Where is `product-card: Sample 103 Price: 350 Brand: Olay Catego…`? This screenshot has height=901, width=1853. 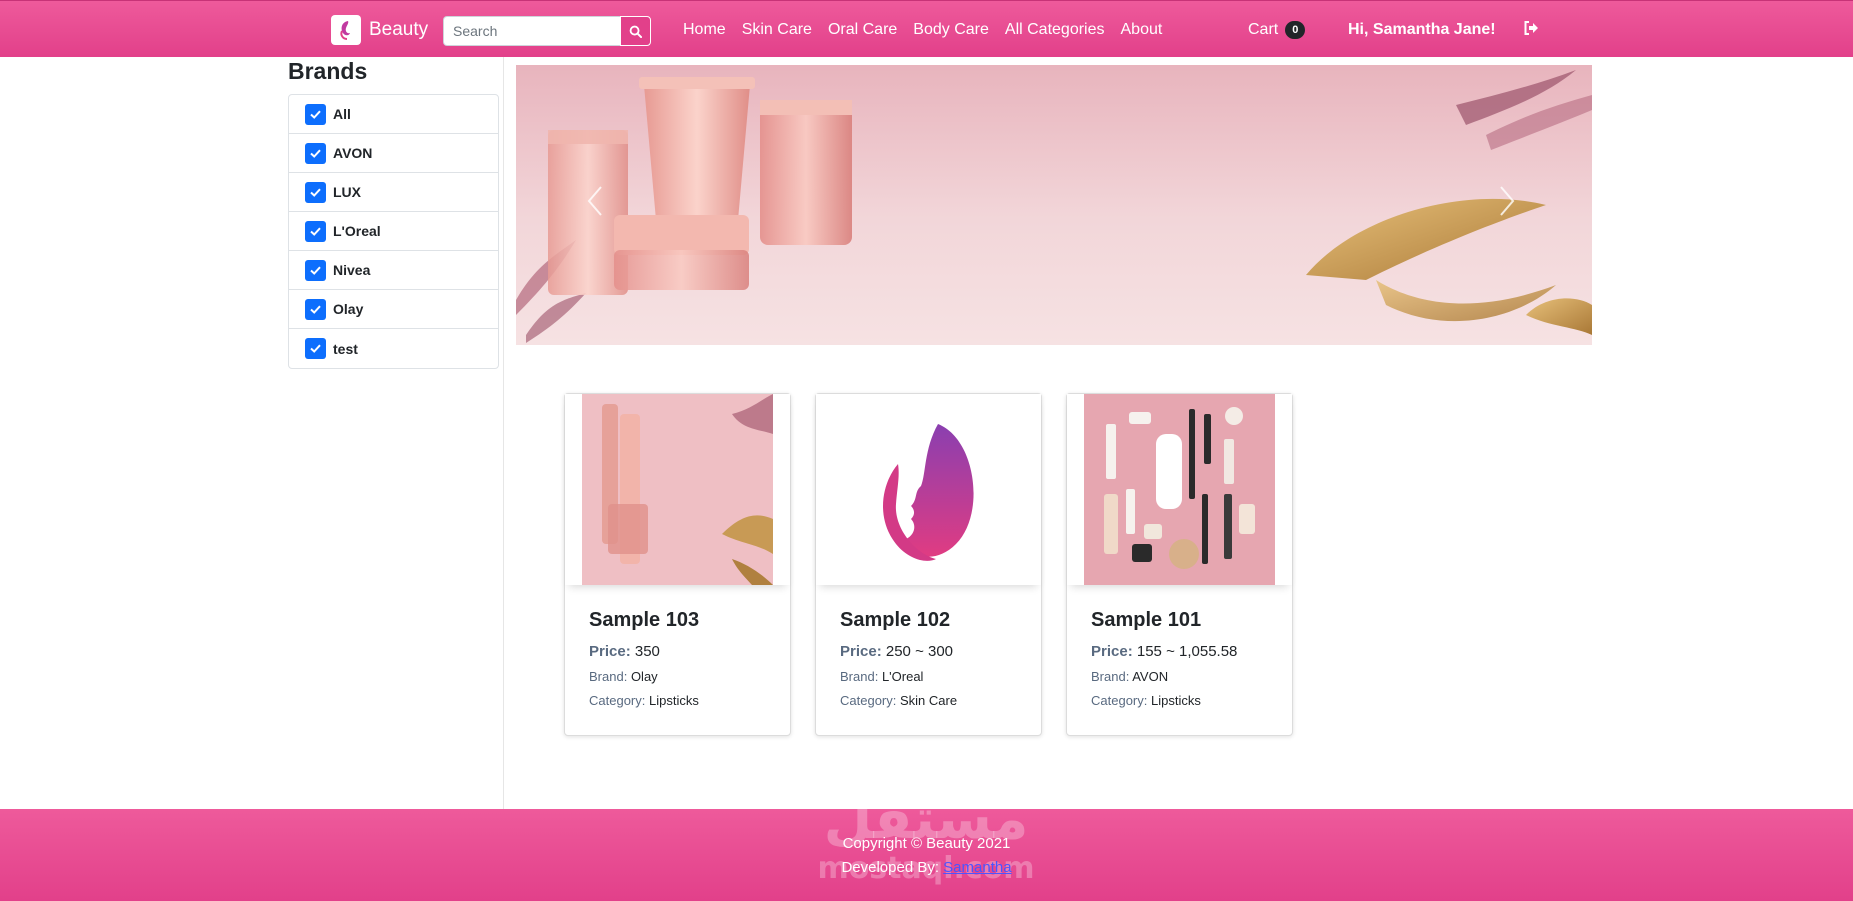
product-card: Sample 103 Price: 350 Brand: Olay Catego… is located at coordinates (677, 564).